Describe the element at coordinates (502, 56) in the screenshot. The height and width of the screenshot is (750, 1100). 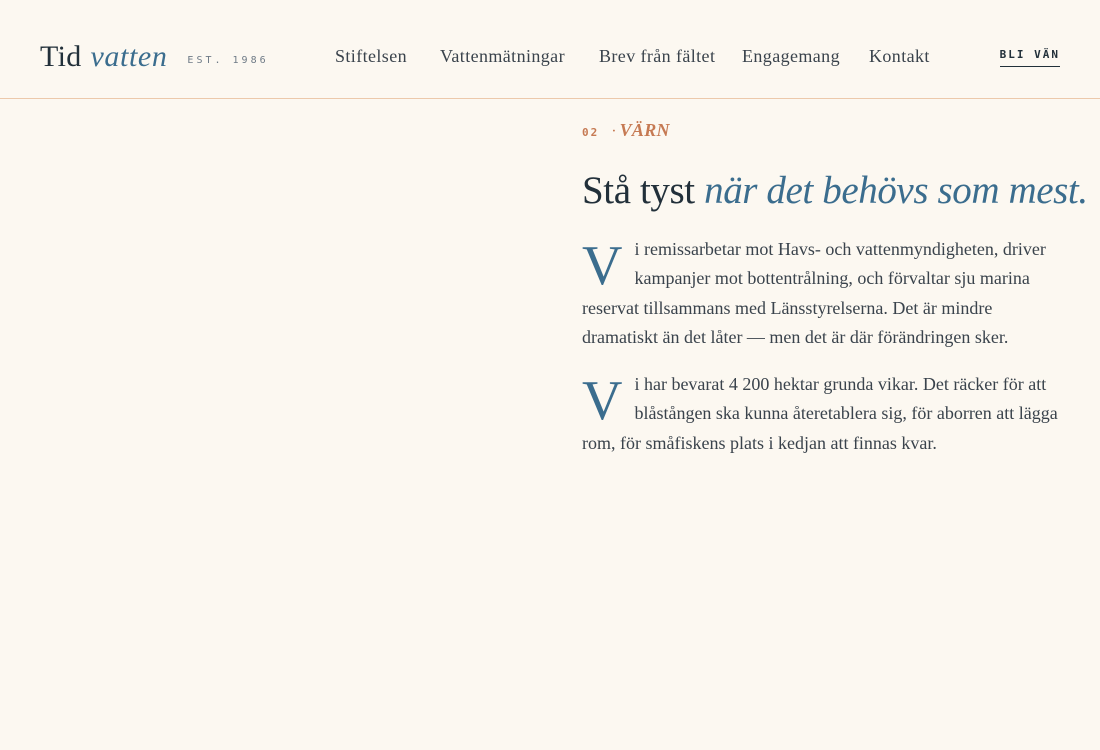
I see `nav-item-vattenmatningar: Vattenmätningar` at that location.